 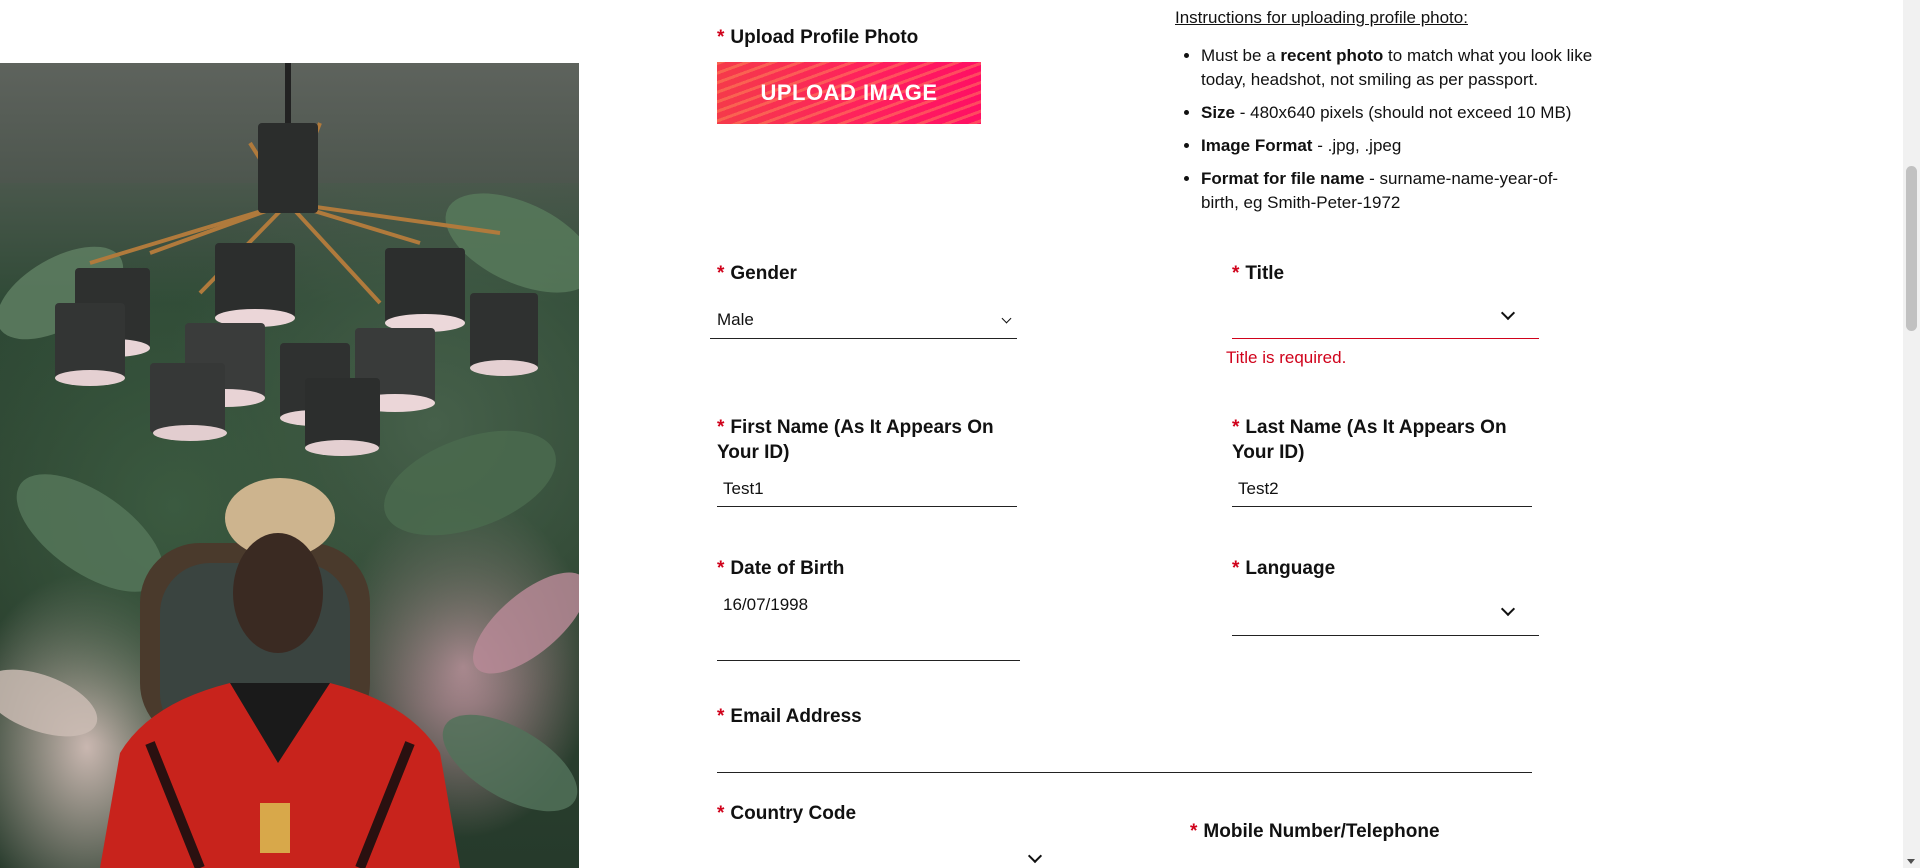 I want to click on instruction-item: Image Format - .jpg, .jpeg, so click(x=1398, y=146).